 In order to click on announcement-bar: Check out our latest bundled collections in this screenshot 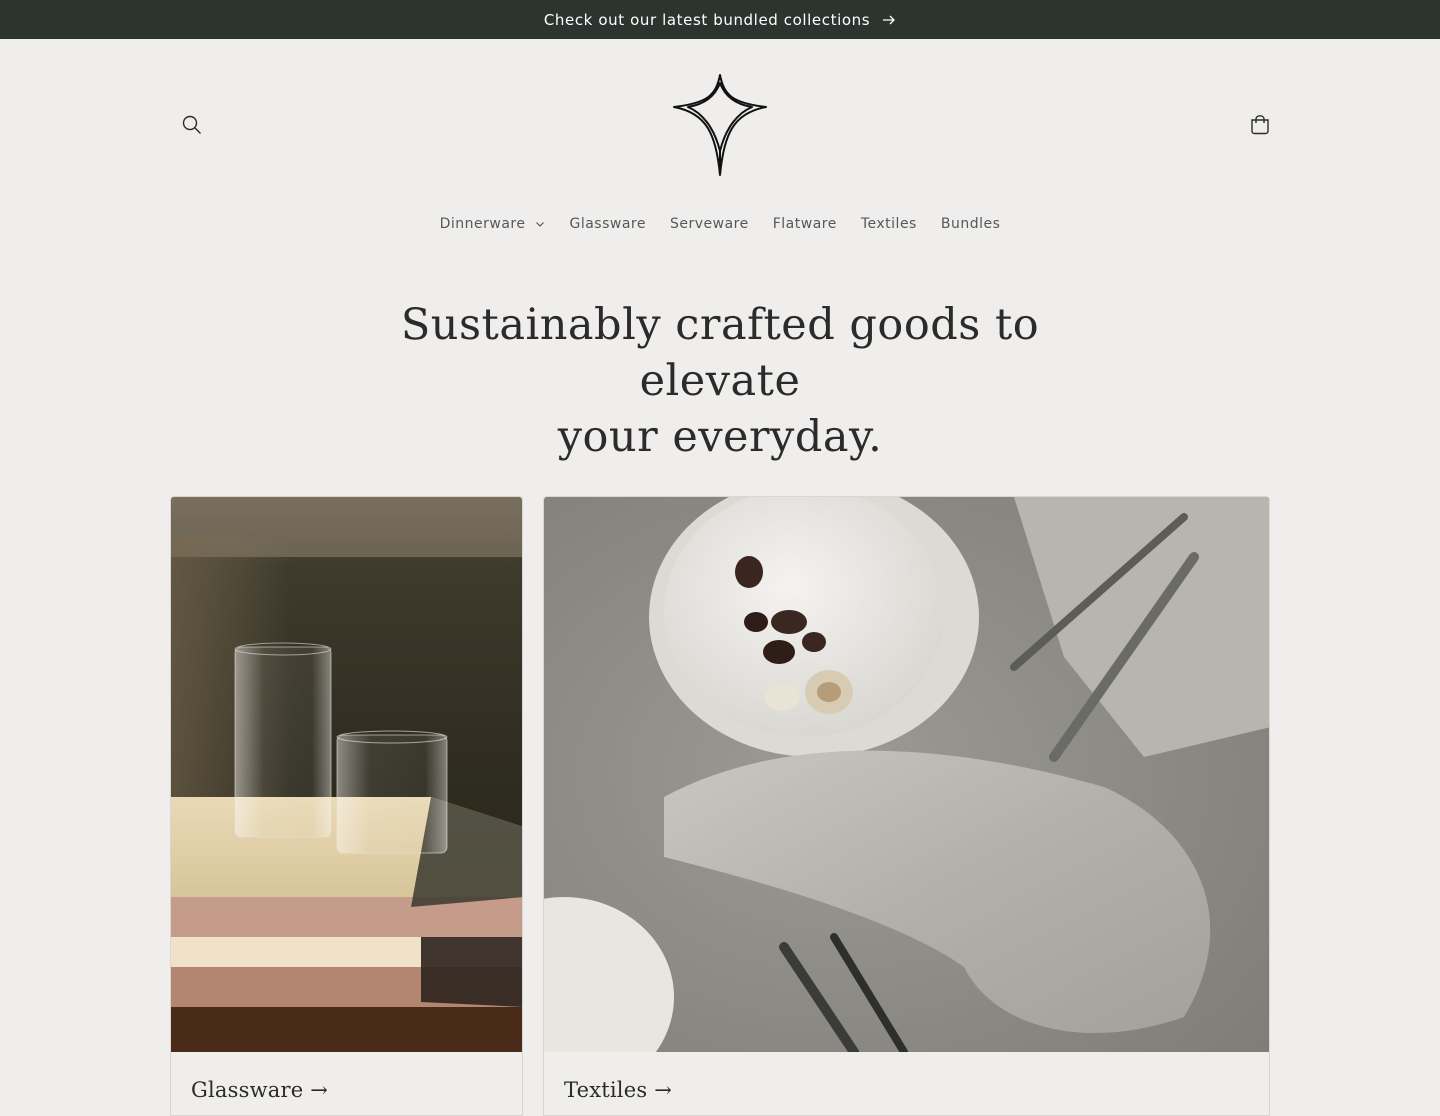, I will do `click(720, 19)`.